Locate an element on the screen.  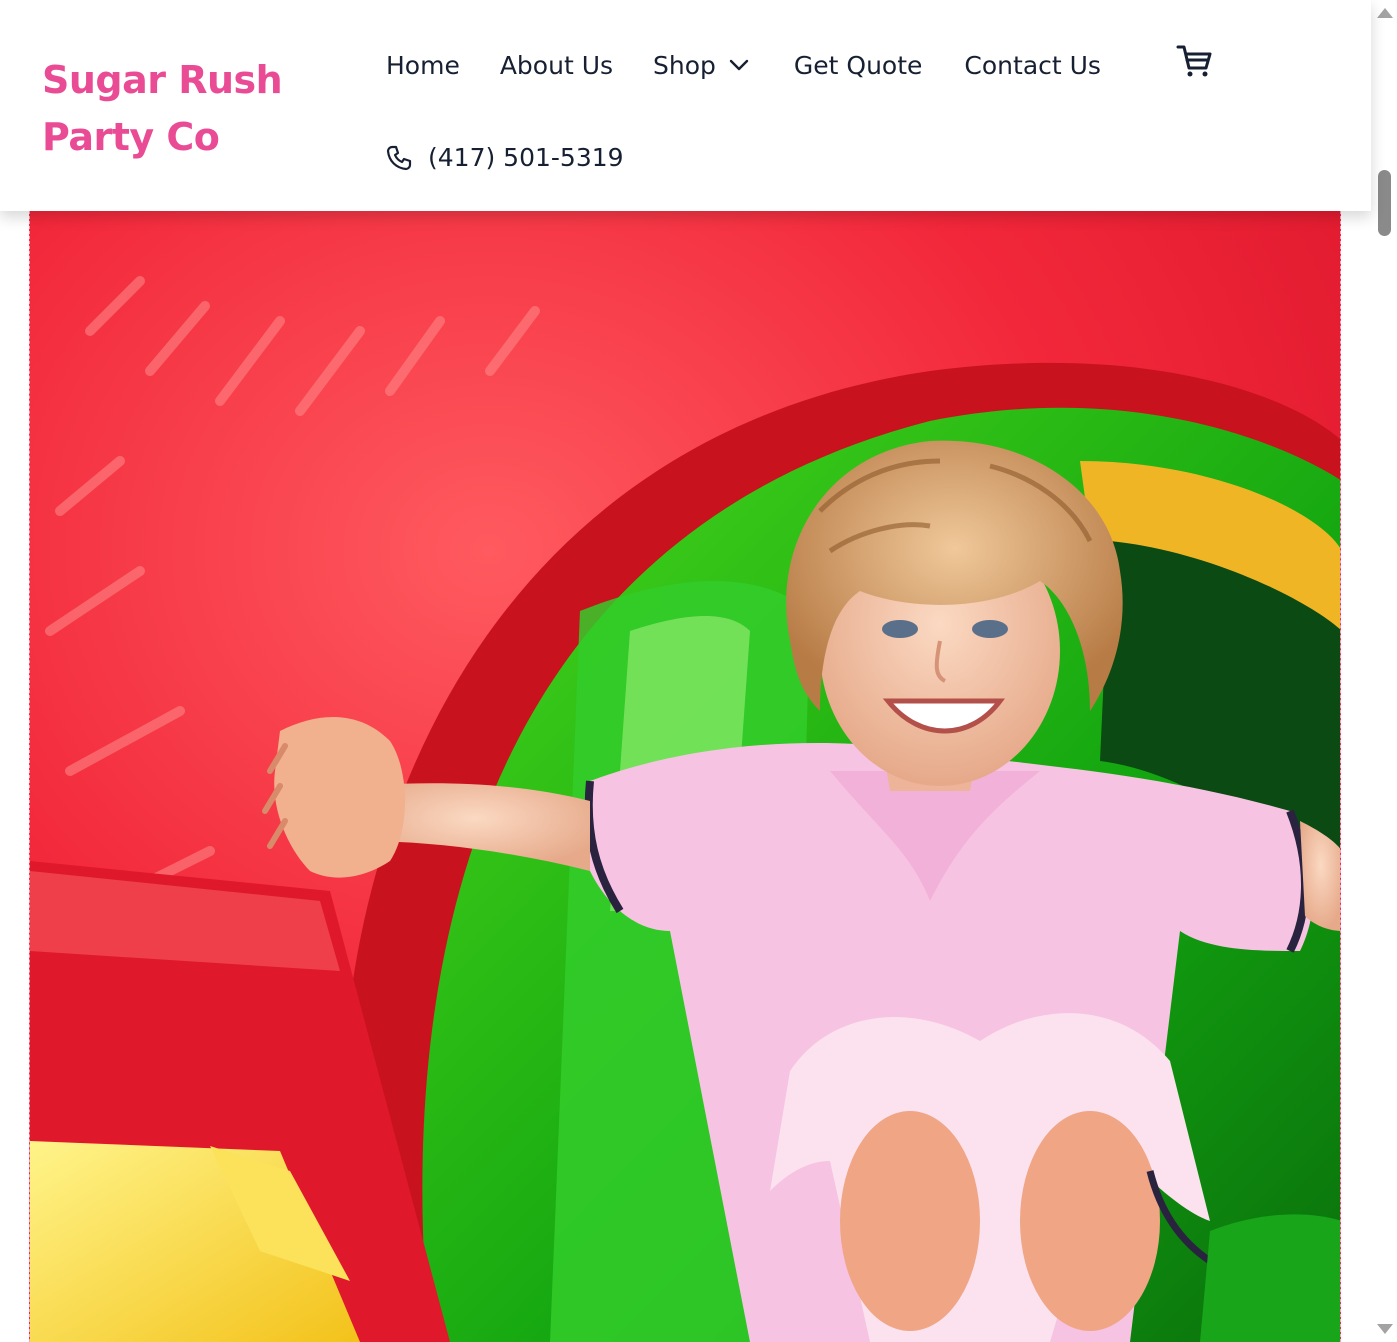
page-scrollbar is located at coordinates (1384, 671).